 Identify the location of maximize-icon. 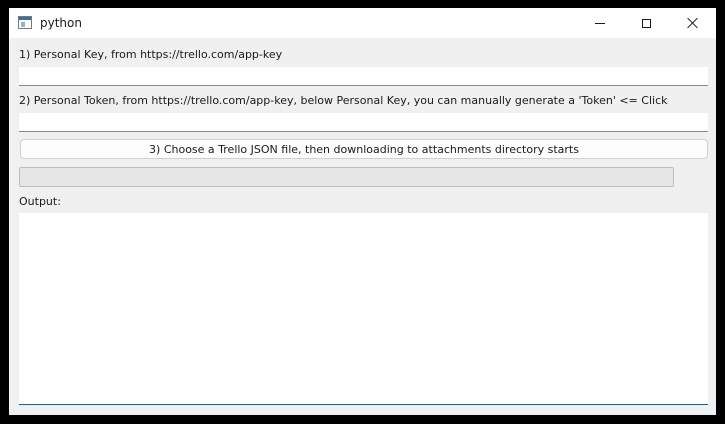
(646, 23).